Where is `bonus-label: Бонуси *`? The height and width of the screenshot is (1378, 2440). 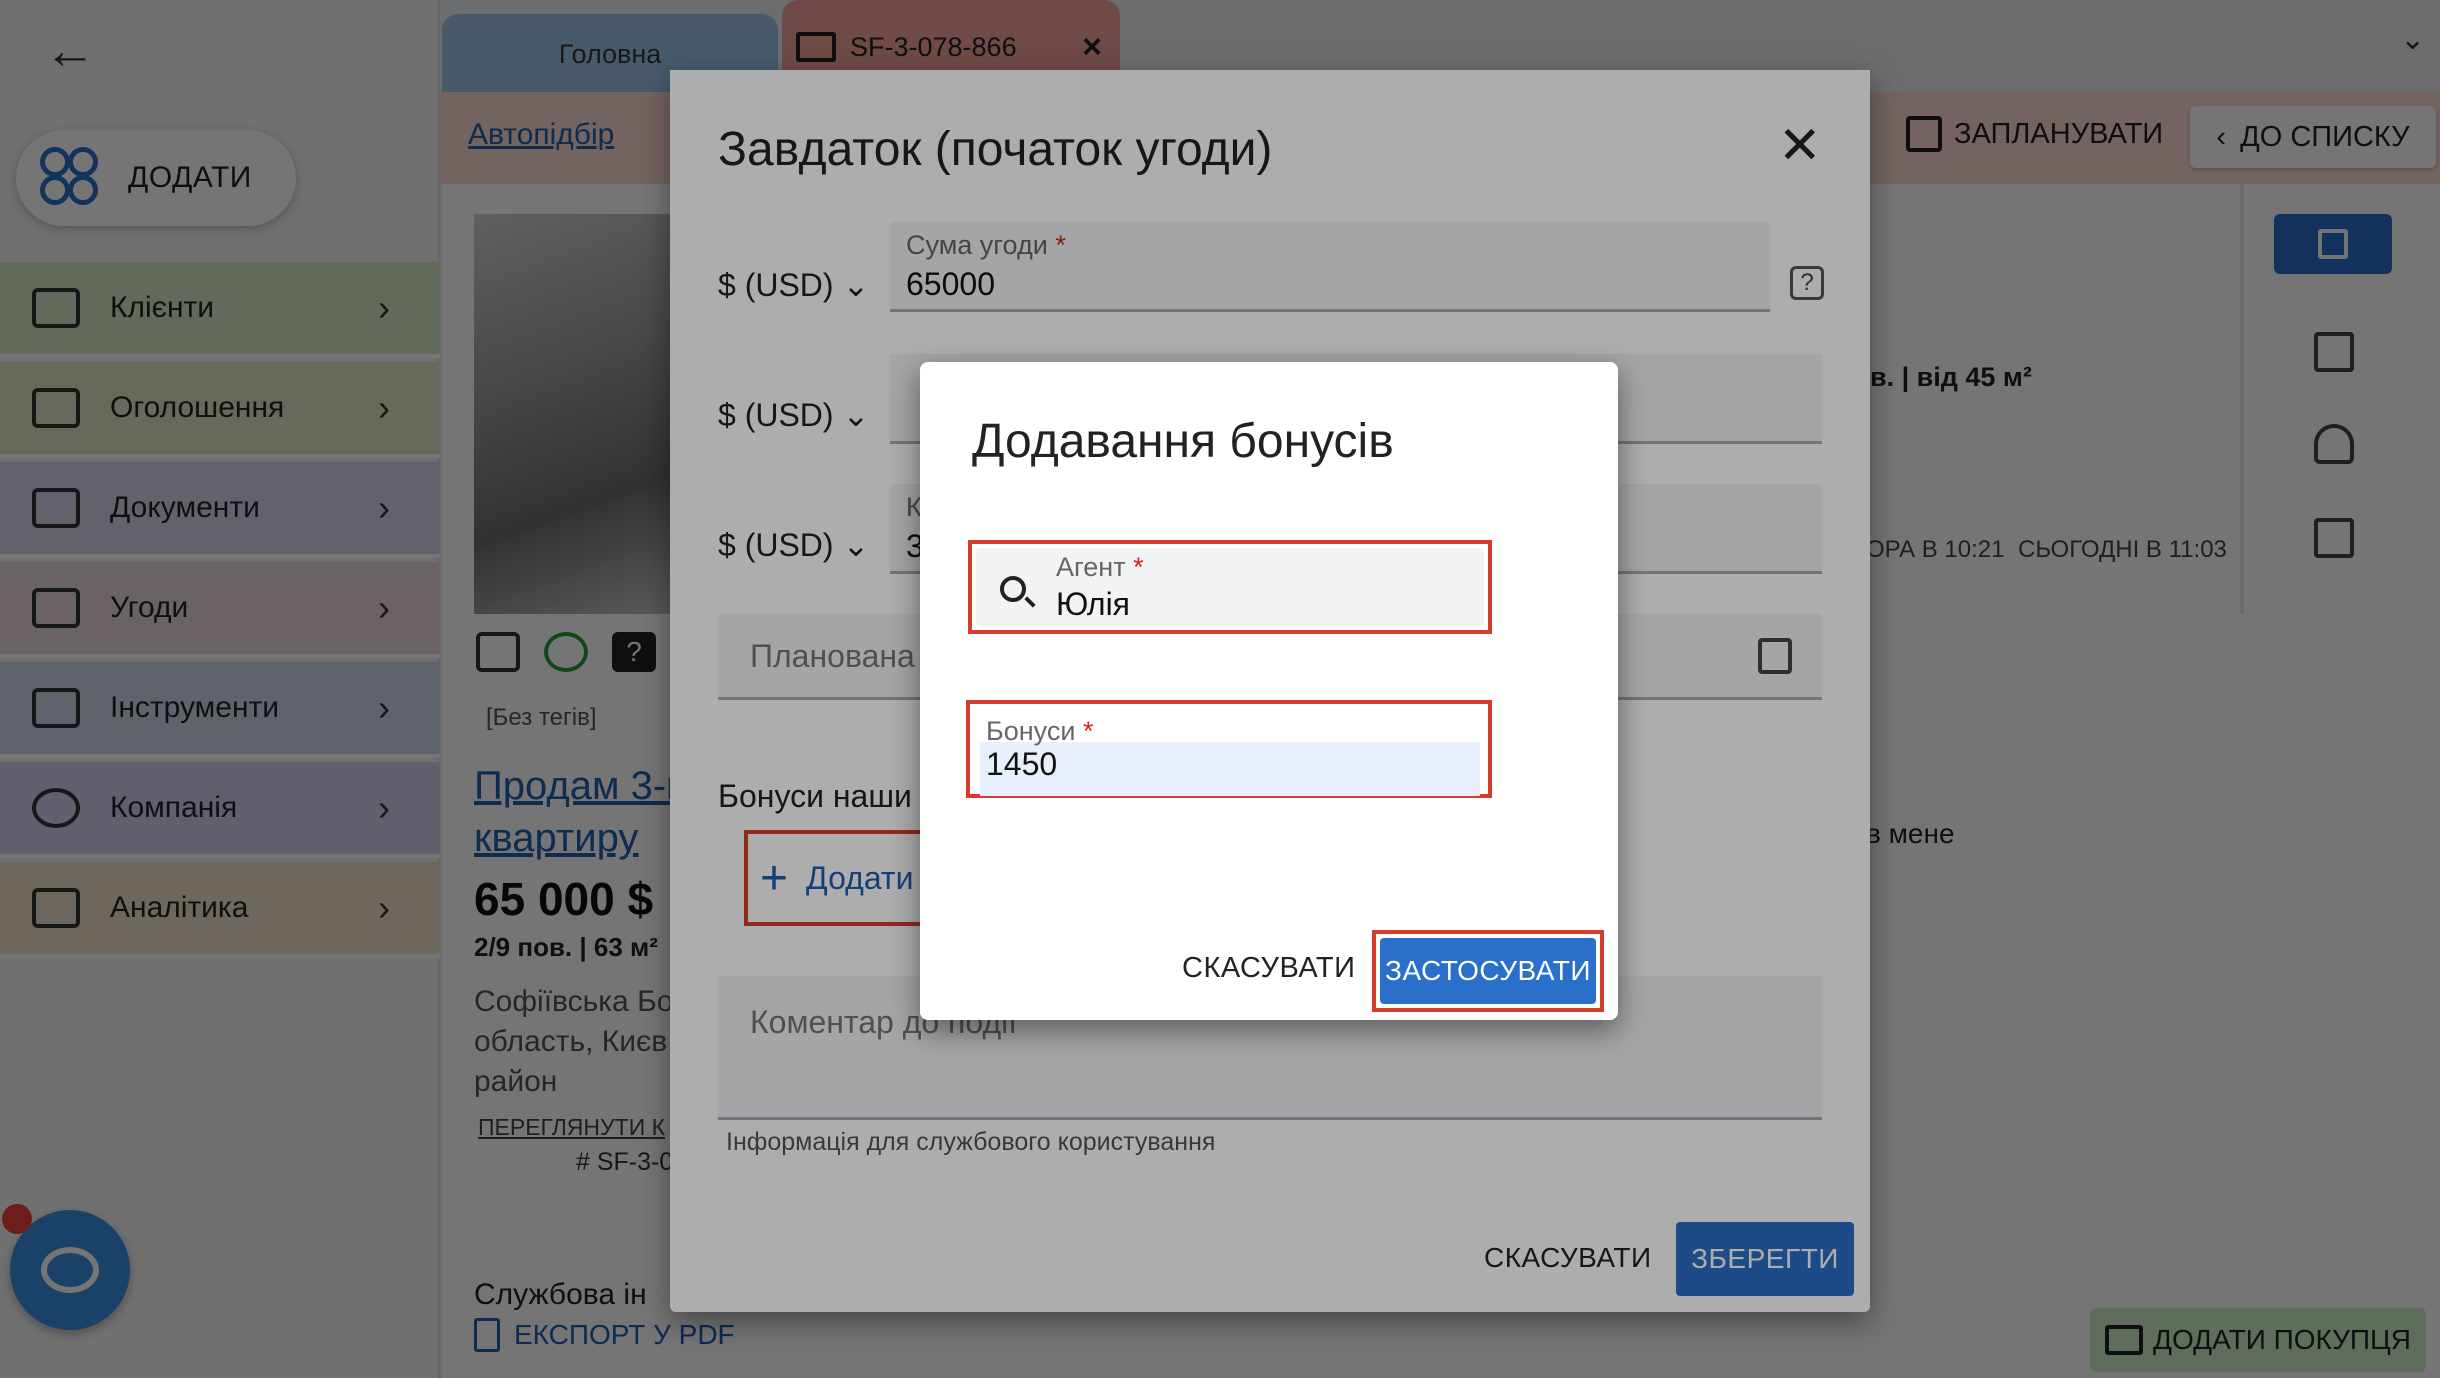 bonus-label: Бонуси * is located at coordinates (1039, 731).